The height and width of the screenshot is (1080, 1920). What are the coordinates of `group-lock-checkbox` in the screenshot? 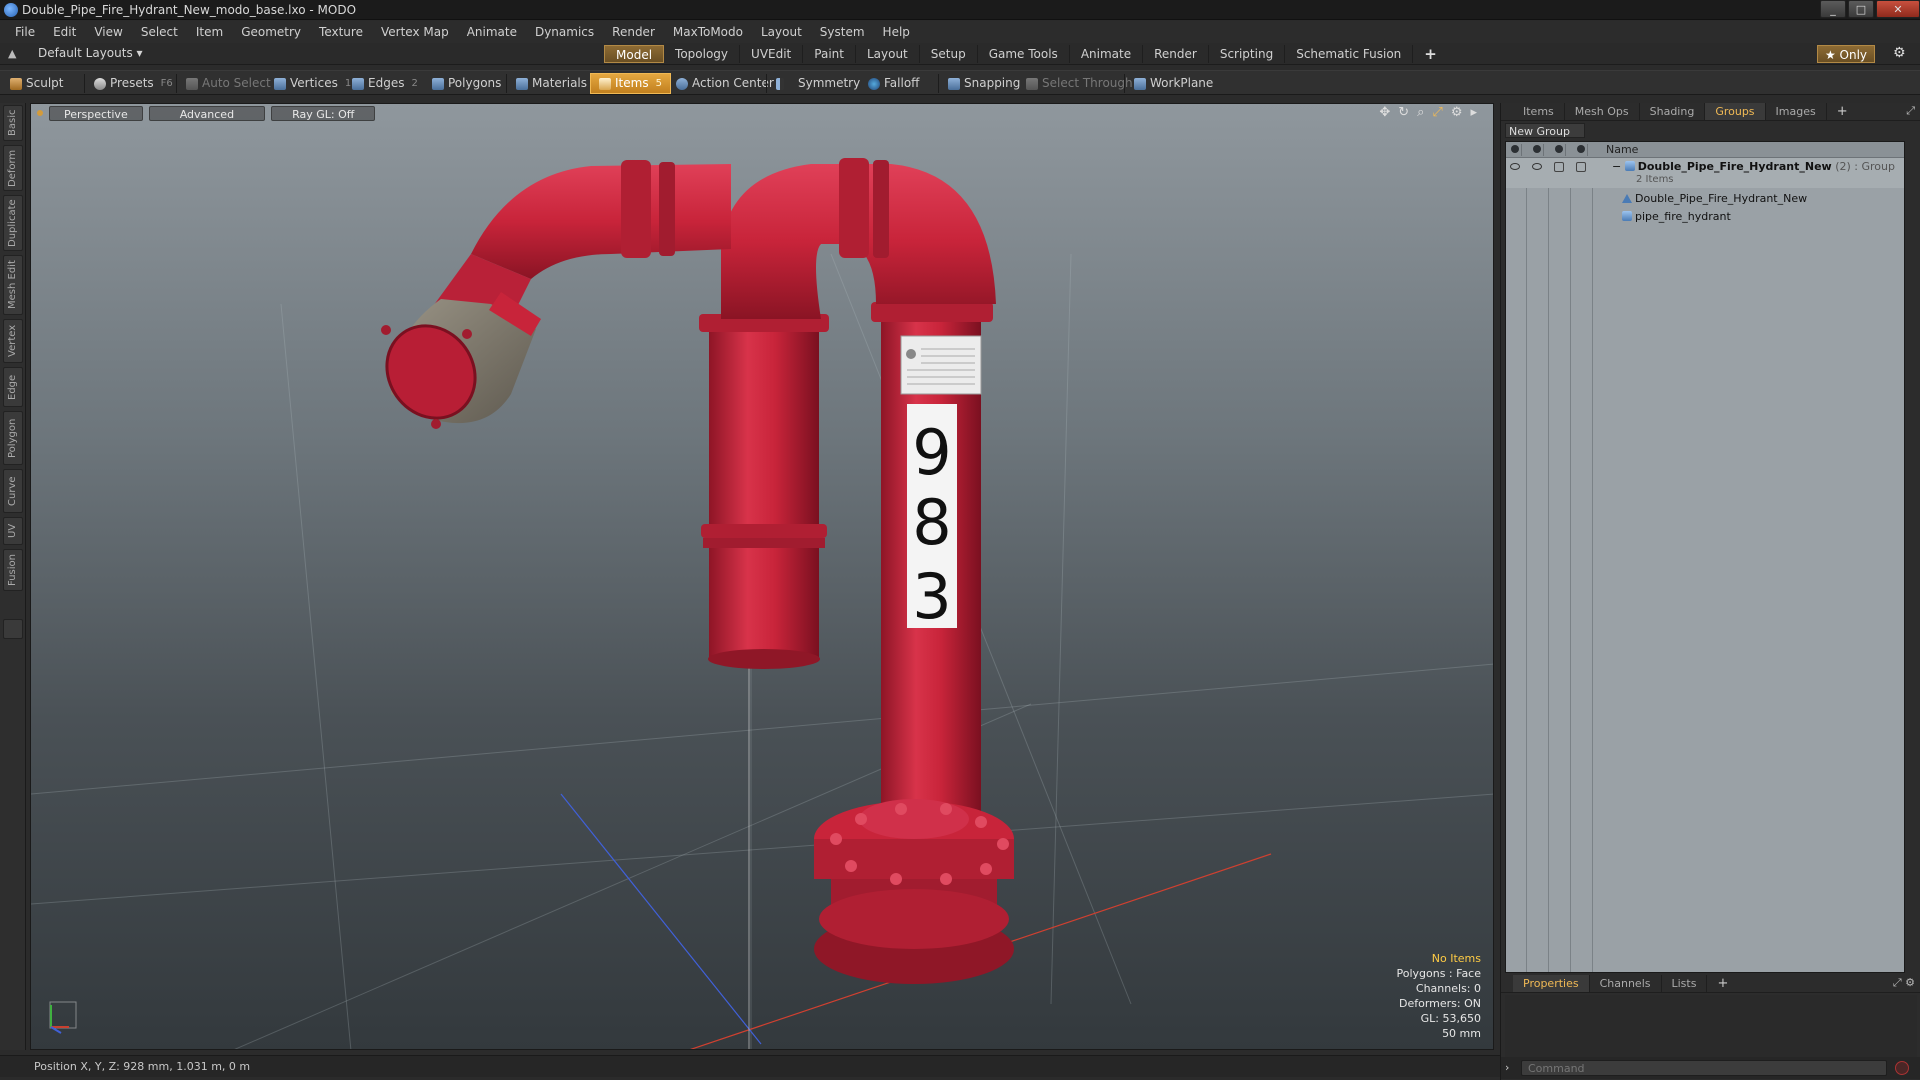 It's located at (1559, 167).